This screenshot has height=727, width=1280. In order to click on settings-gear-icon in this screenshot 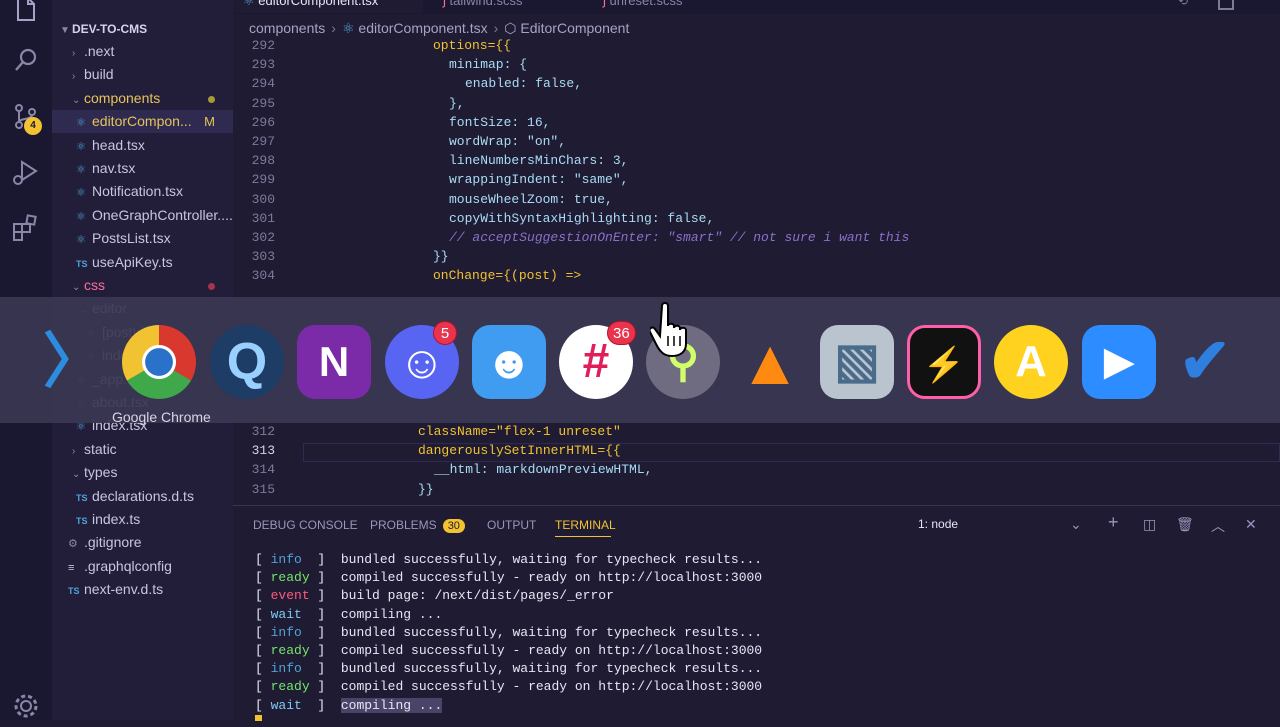, I will do `click(26, 706)`.